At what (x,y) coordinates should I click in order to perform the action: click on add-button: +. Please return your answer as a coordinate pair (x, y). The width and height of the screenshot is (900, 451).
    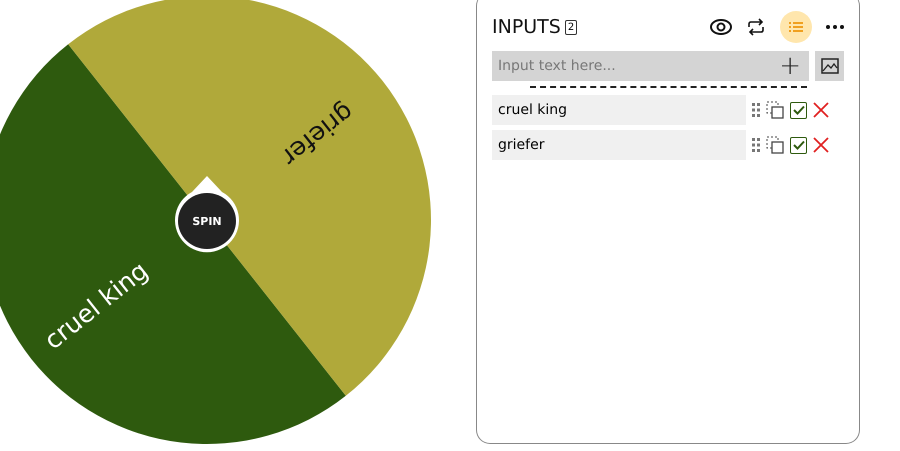
    Looking at the image, I should click on (790, 66).